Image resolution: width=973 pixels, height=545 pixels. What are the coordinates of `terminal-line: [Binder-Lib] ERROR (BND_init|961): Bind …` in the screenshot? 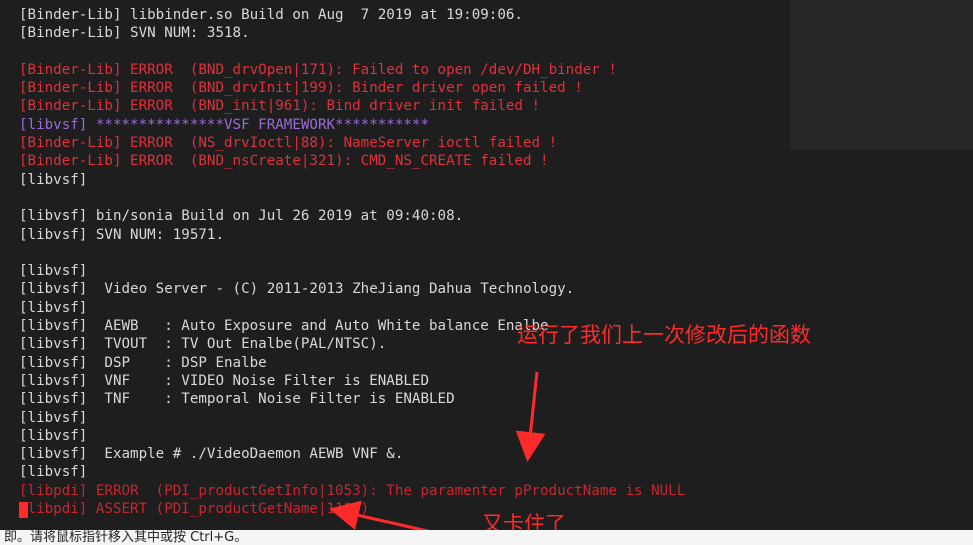 It's located at (280, 106).